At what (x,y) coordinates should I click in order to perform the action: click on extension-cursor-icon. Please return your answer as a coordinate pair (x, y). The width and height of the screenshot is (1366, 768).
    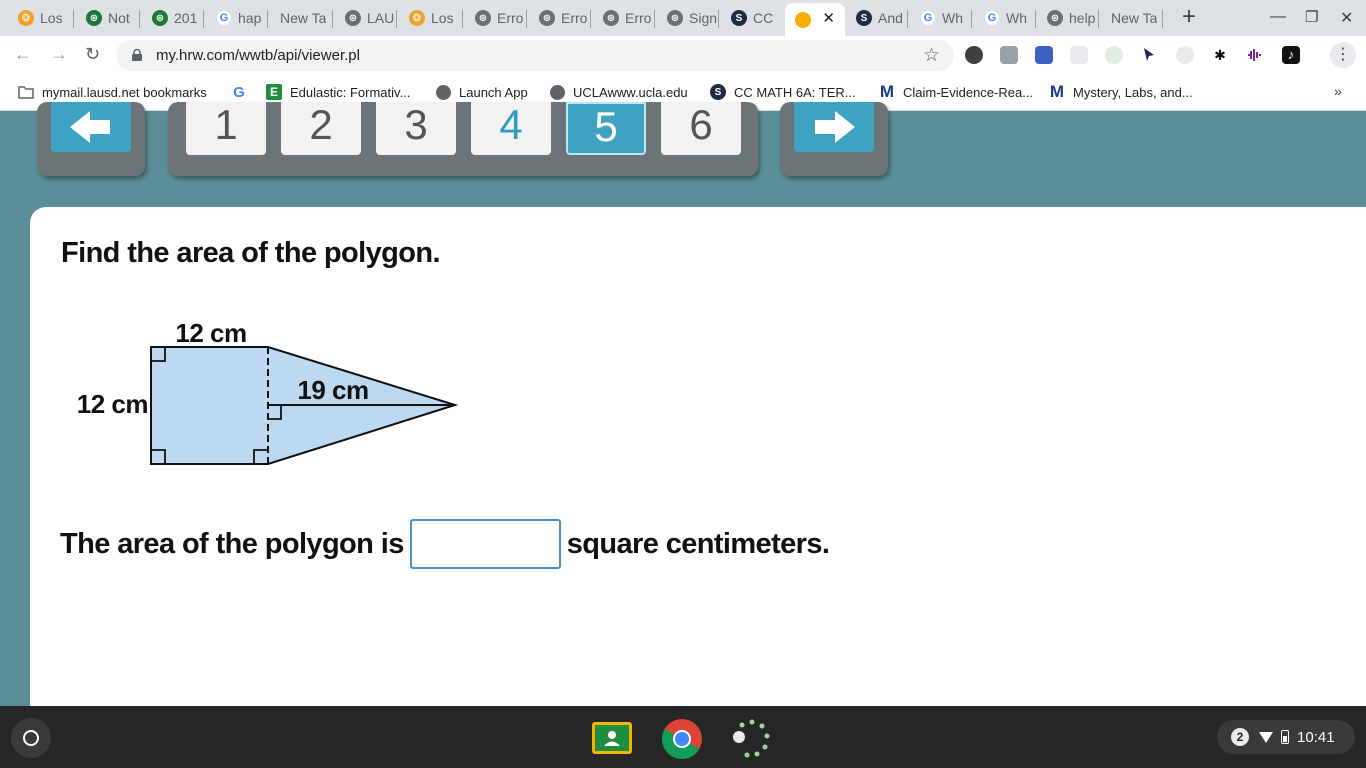
    Looking at the image, I should click on (1149, 55).